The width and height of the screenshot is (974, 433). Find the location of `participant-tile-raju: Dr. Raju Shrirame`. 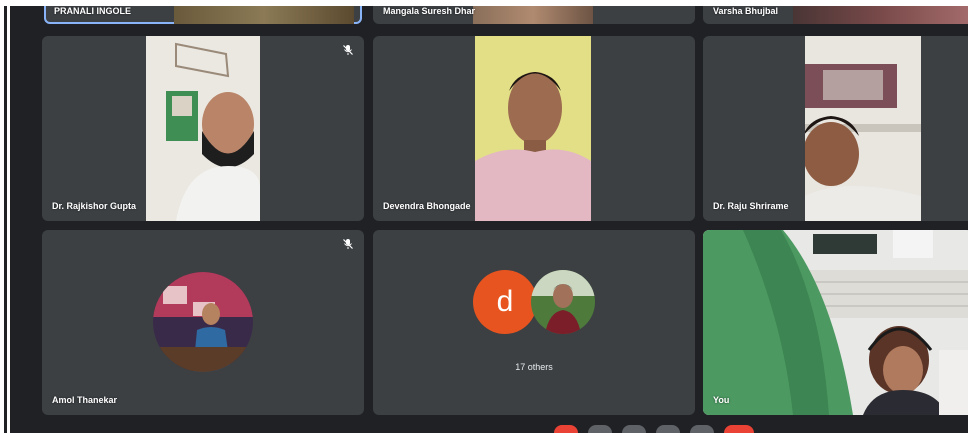

participant-tile-raju: Dr. Raju Shrirame is located at coordinates (835, 128).